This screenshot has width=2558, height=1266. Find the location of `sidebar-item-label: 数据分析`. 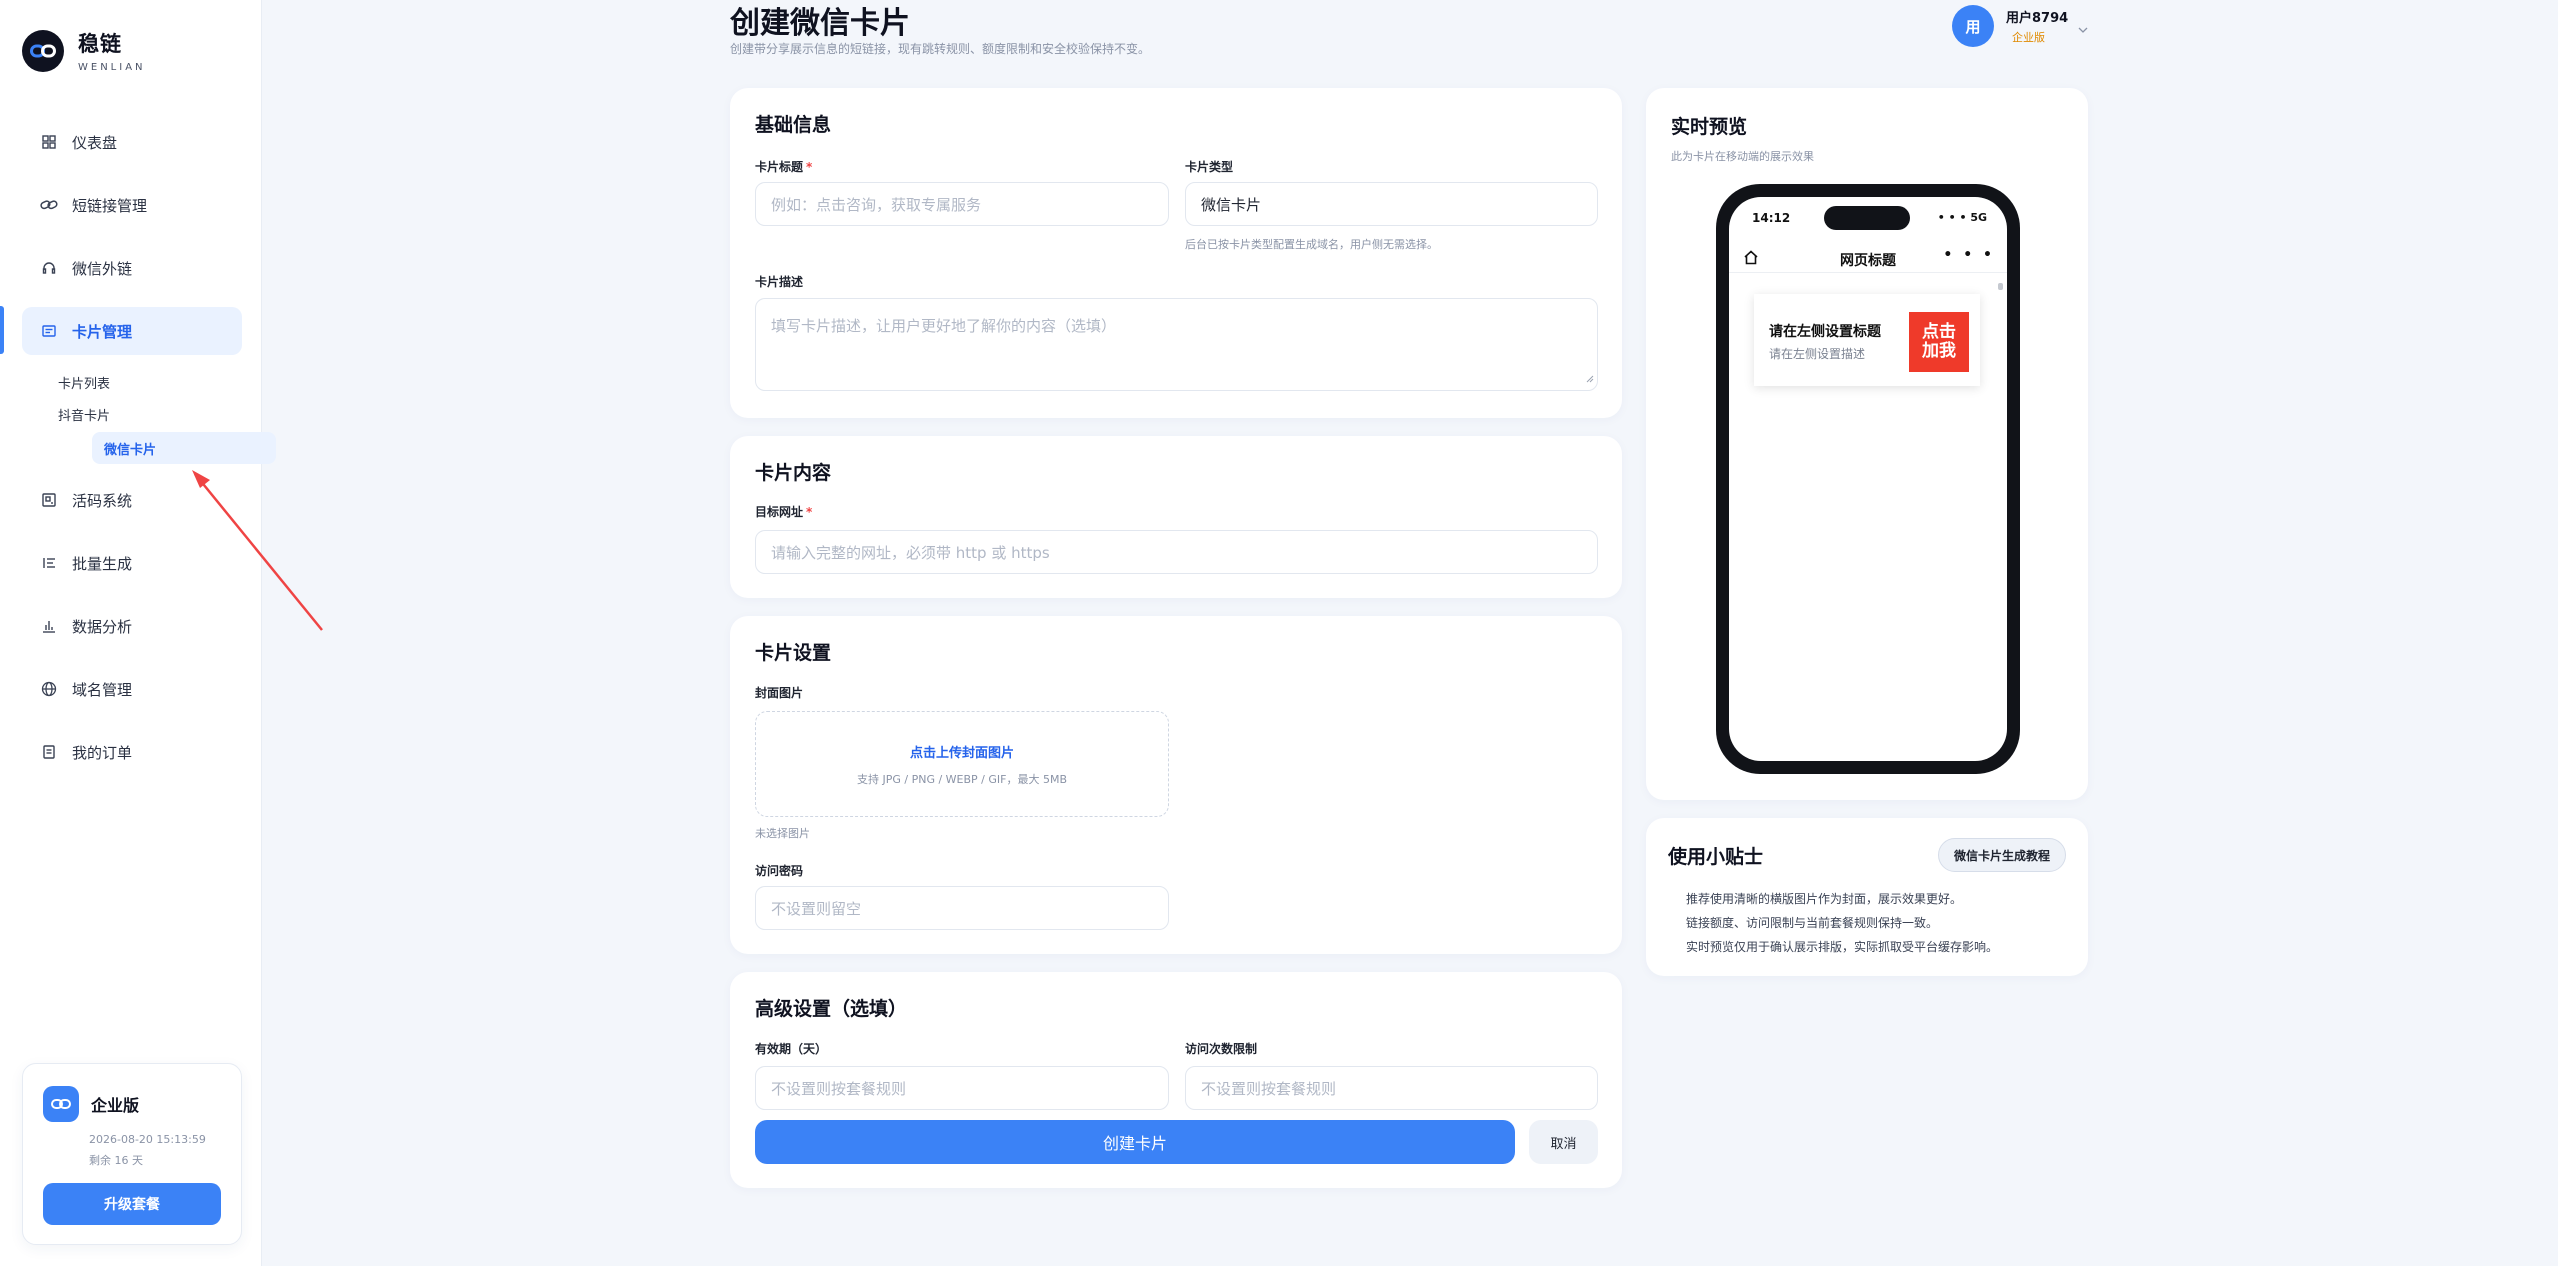

sidebar-item-label: 数据分析 is located at coordinates (102, 626).